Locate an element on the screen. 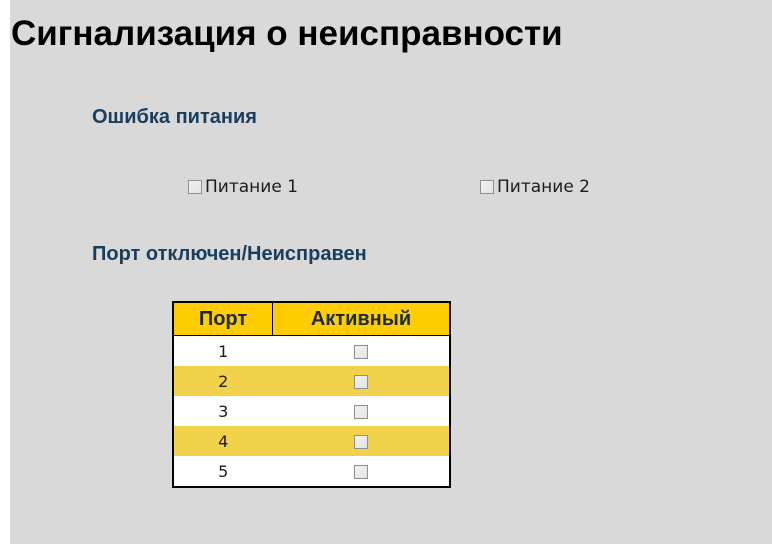 This screenshot has height=544, width=772. table-row: 5 is located at coordinates (311, 471).